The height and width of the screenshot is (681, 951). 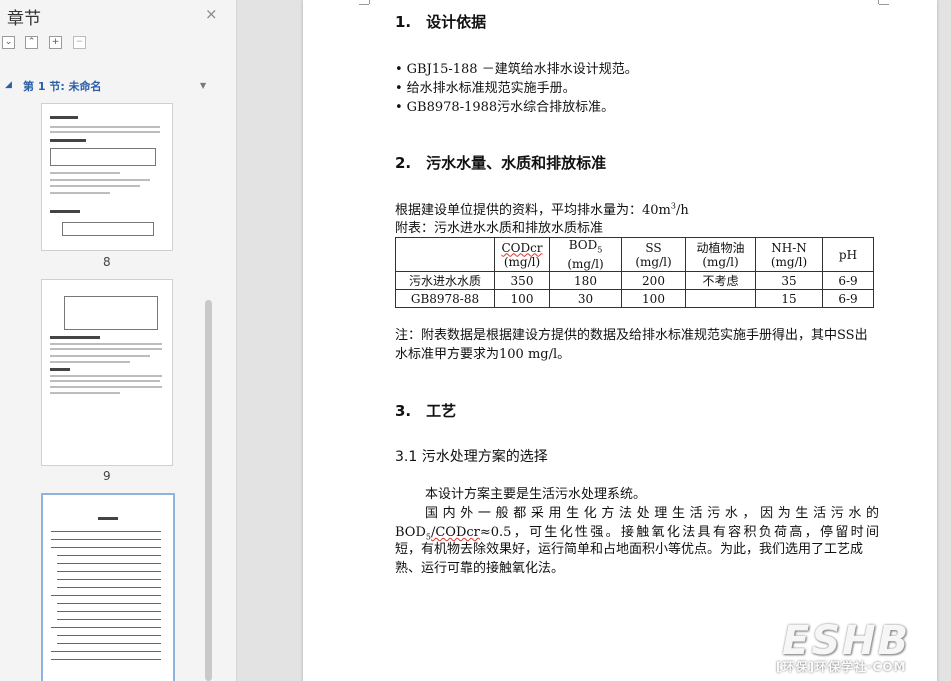 I want to click on table-row: GB8978-88 100 30 100 15 6-9, so click(x=634, y=299).